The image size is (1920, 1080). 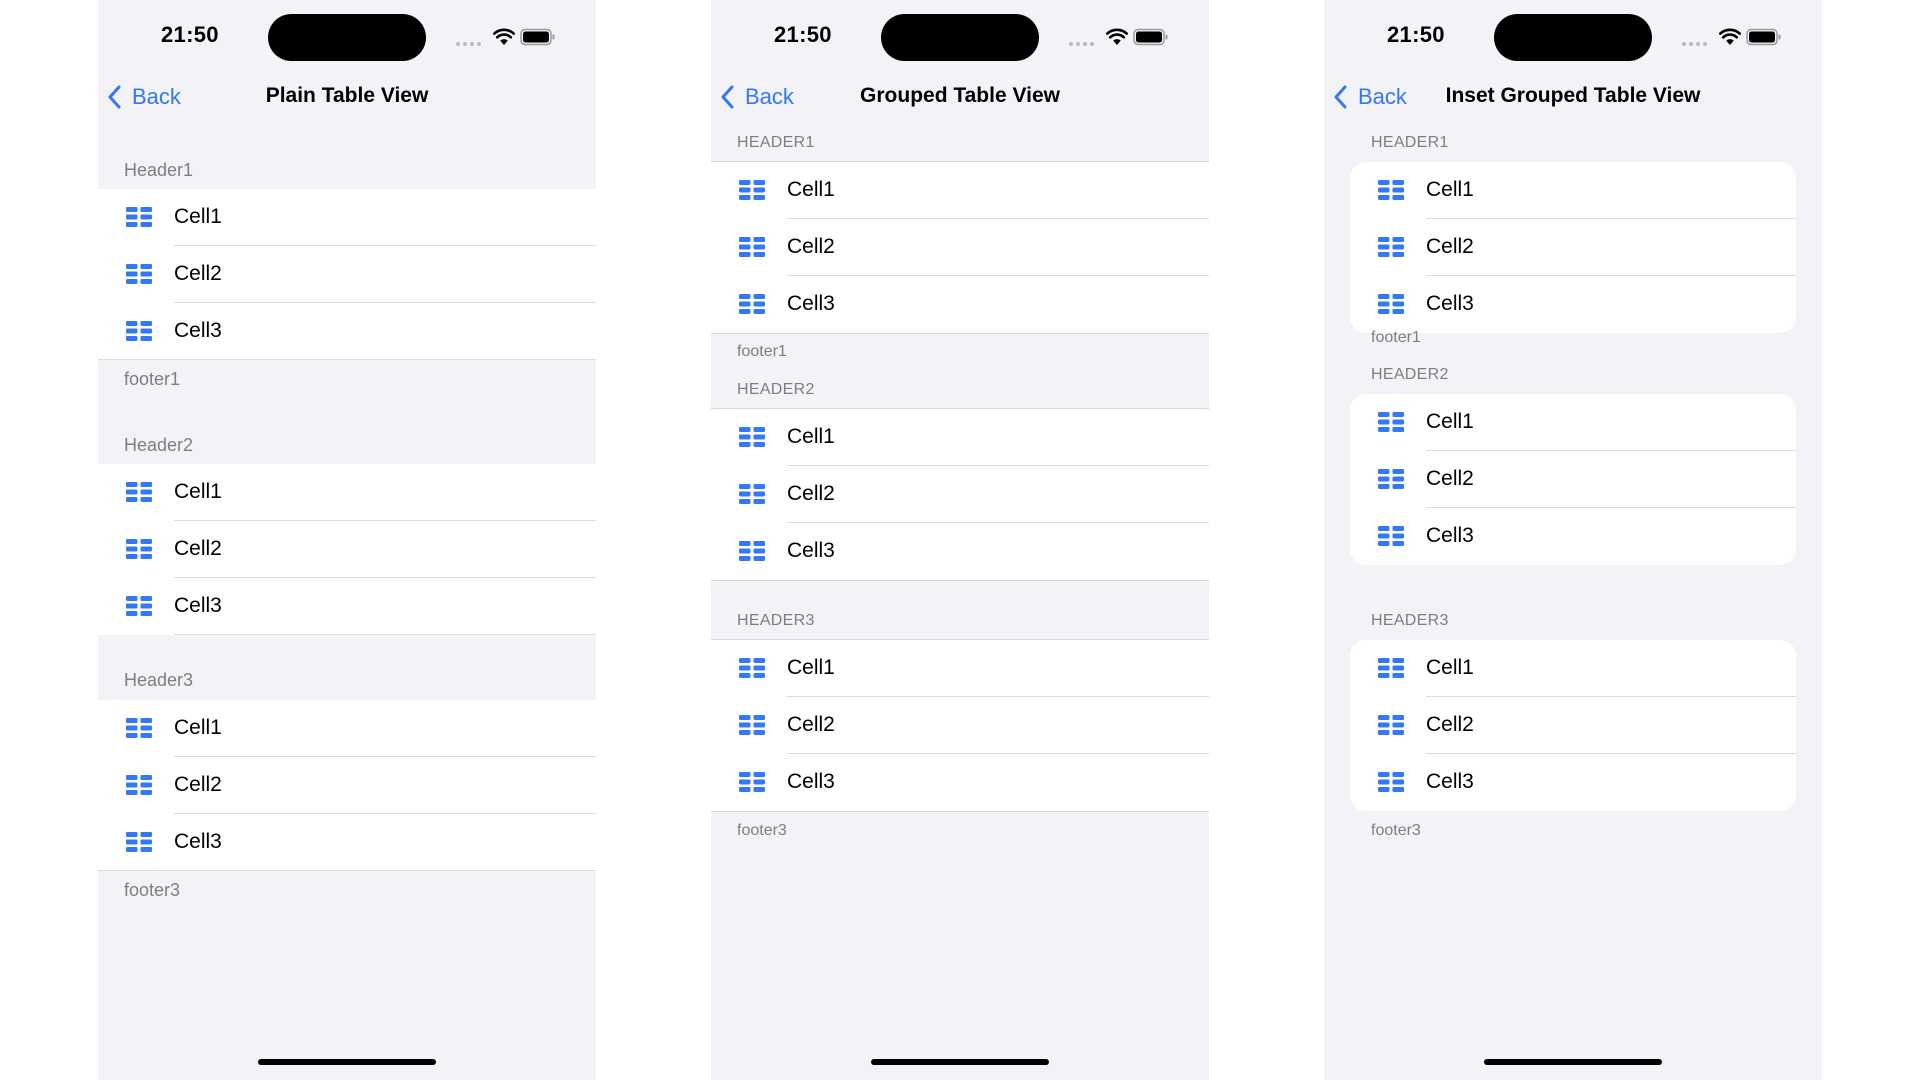 I want to click on status-time: 21:50, so click(x=190, y=34).